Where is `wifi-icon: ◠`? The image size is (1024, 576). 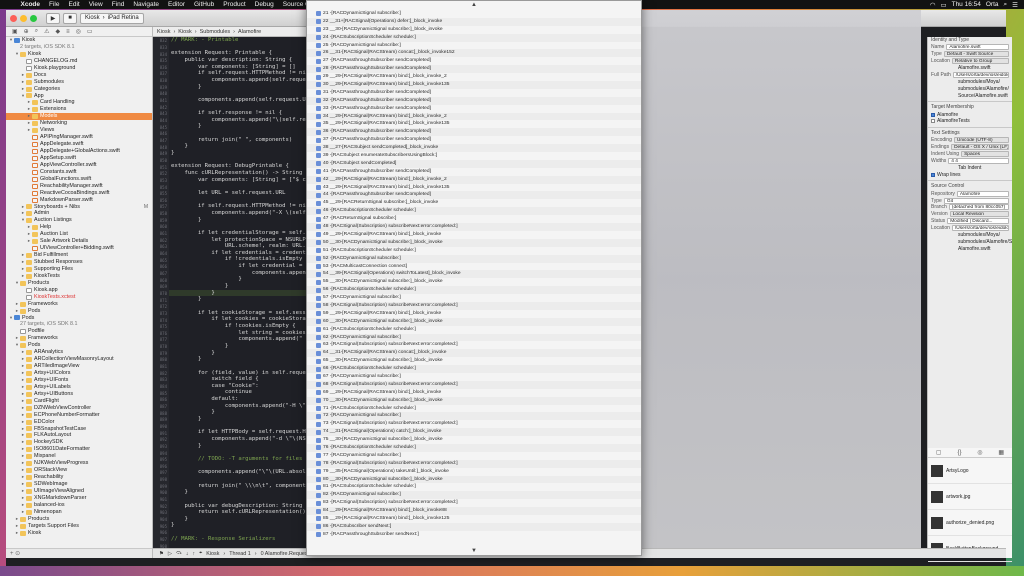 wifi-icon: ◠ is located at coordinates (933, 5).